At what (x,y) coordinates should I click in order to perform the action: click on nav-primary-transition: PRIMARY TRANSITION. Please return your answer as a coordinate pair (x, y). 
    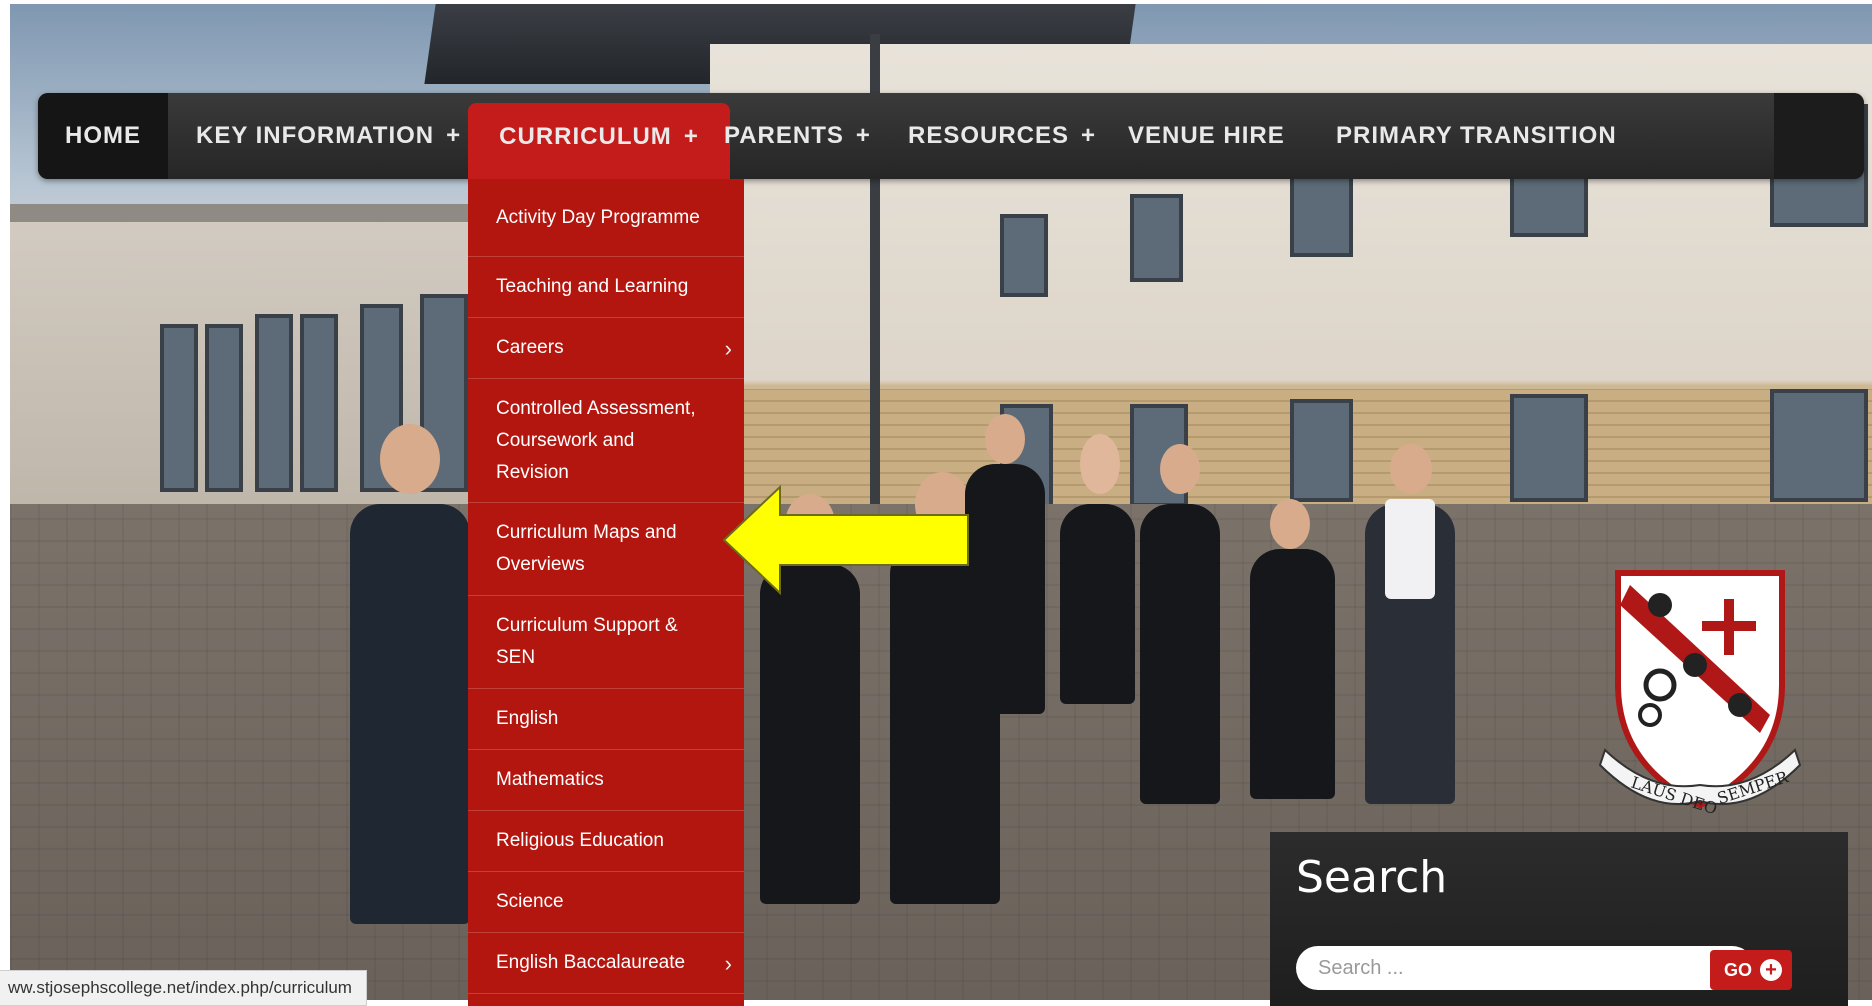
    Looking at the image, I should click on (1476, 136).